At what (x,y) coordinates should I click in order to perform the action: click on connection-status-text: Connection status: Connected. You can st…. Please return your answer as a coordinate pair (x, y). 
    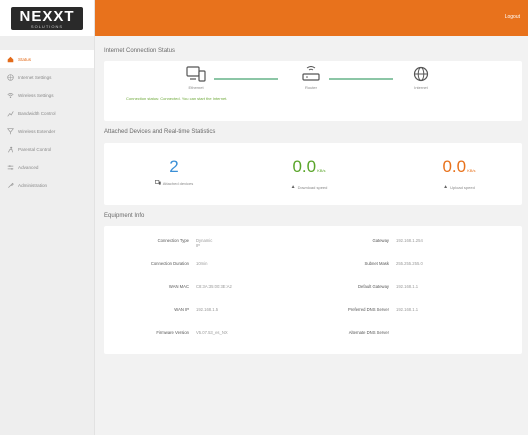
    Looking at the image, I should click on (177, 98).